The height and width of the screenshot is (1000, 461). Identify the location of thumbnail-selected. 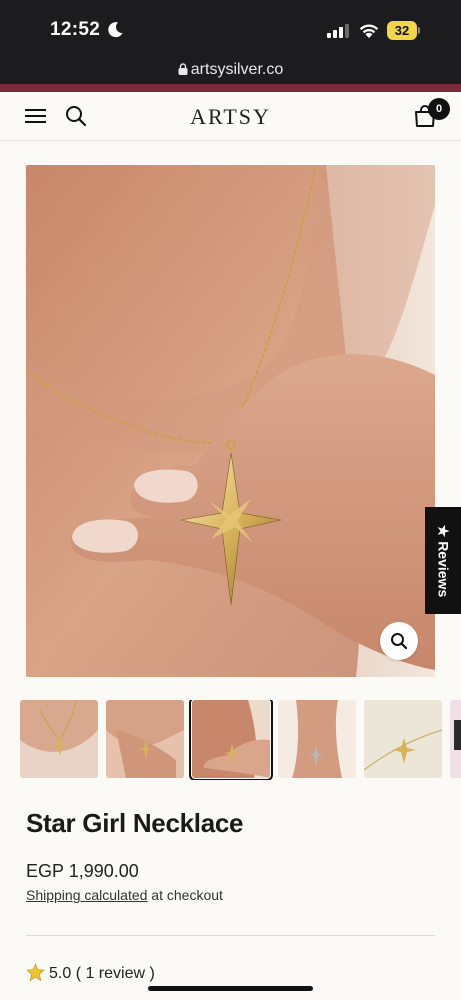
(231, 740).